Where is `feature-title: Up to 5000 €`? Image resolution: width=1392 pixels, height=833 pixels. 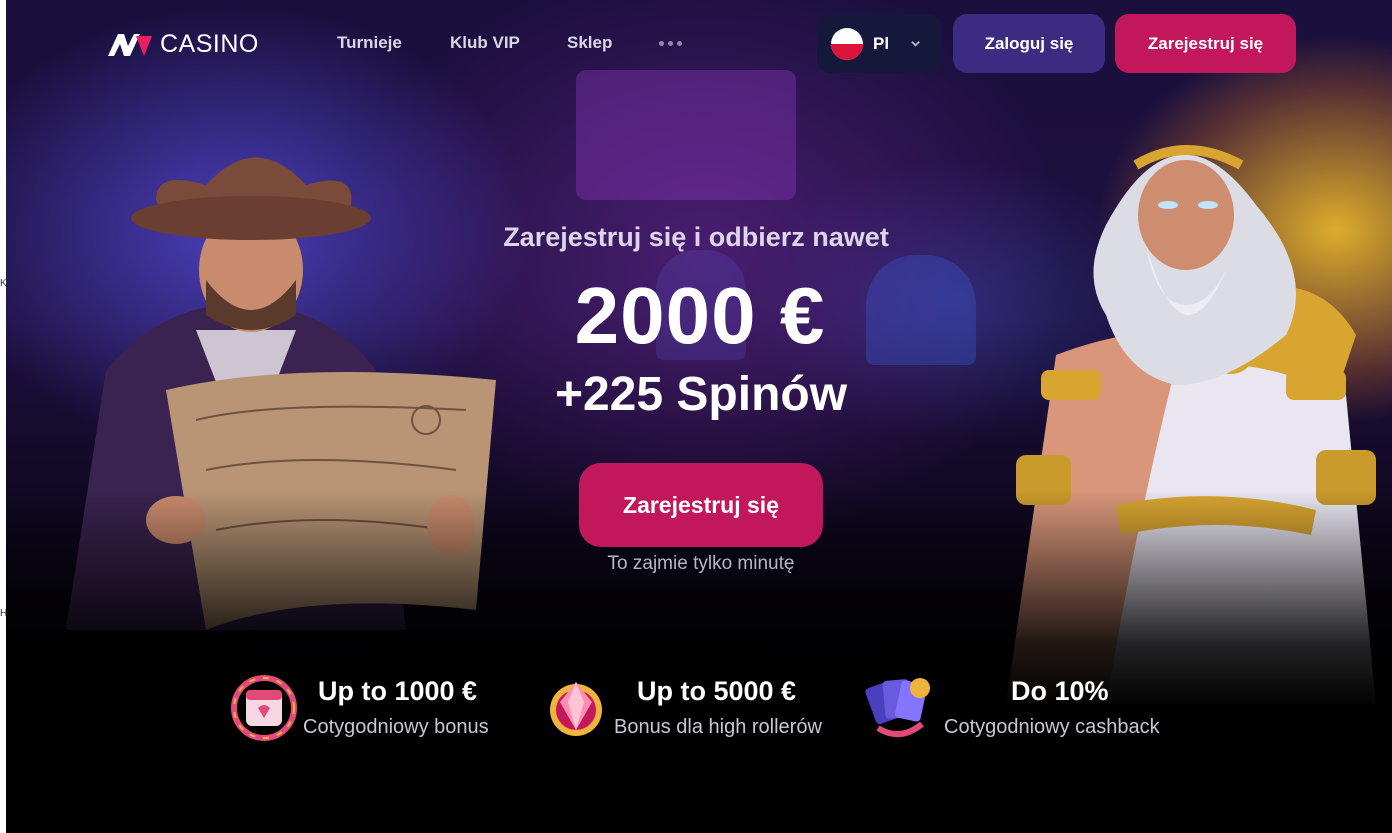 feature-title: Up to 5000 € is located at coordinates (717, 691).